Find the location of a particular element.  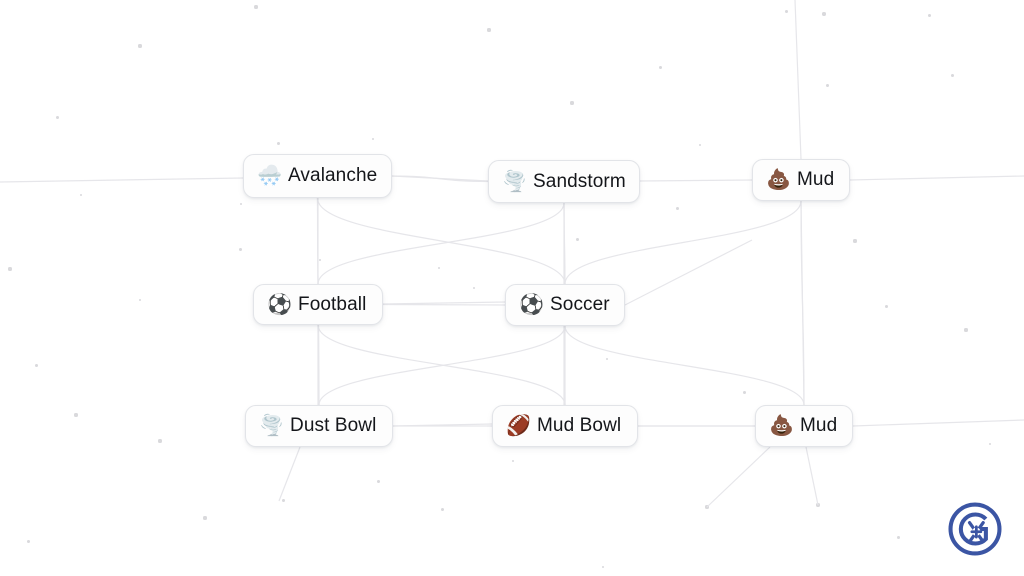

node-mud-bowl: 🏈 Mud Bowl is located at coordinates (565, 426).